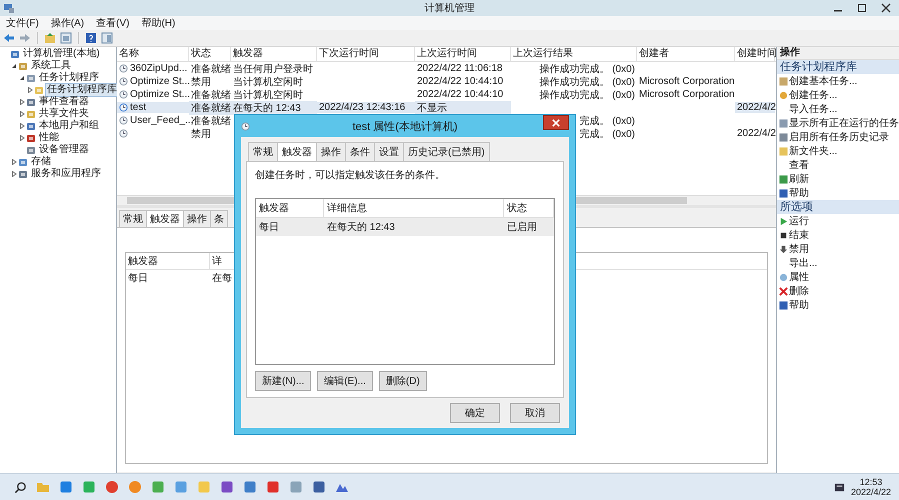 The width and height of the screenshot is (899, 500). Describe the element at coordinates (113, 23) in the screenshot. I see `menu-item: 查看(V)` at that location.